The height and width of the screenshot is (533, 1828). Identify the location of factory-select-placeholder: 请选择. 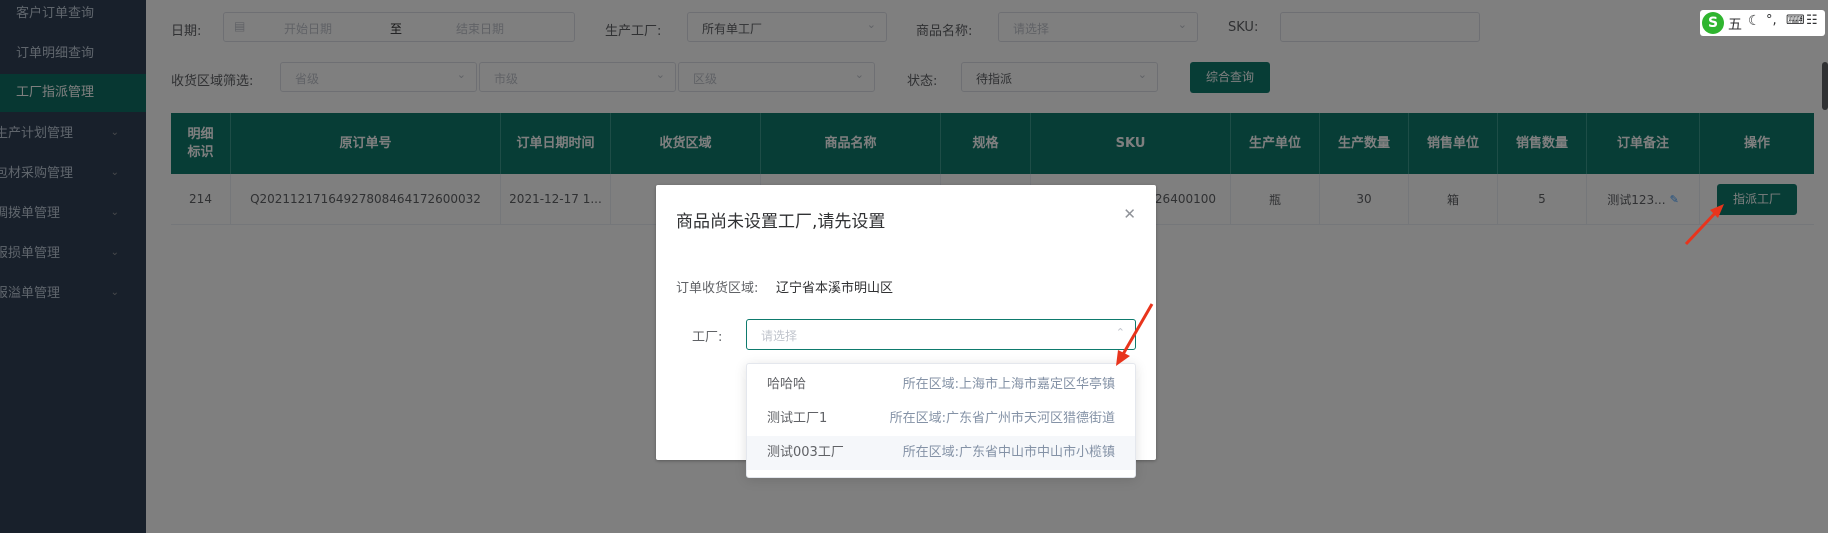
(779, 336).